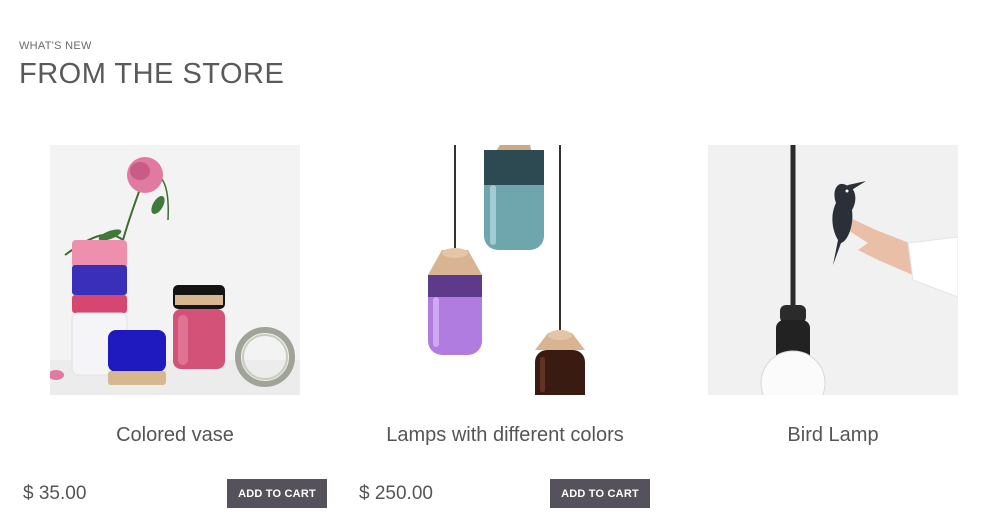  What do you see at coordinates (396, 493) in the screenshot?
I see `product-price: $ 250.00` at bounding box center [396, 493].